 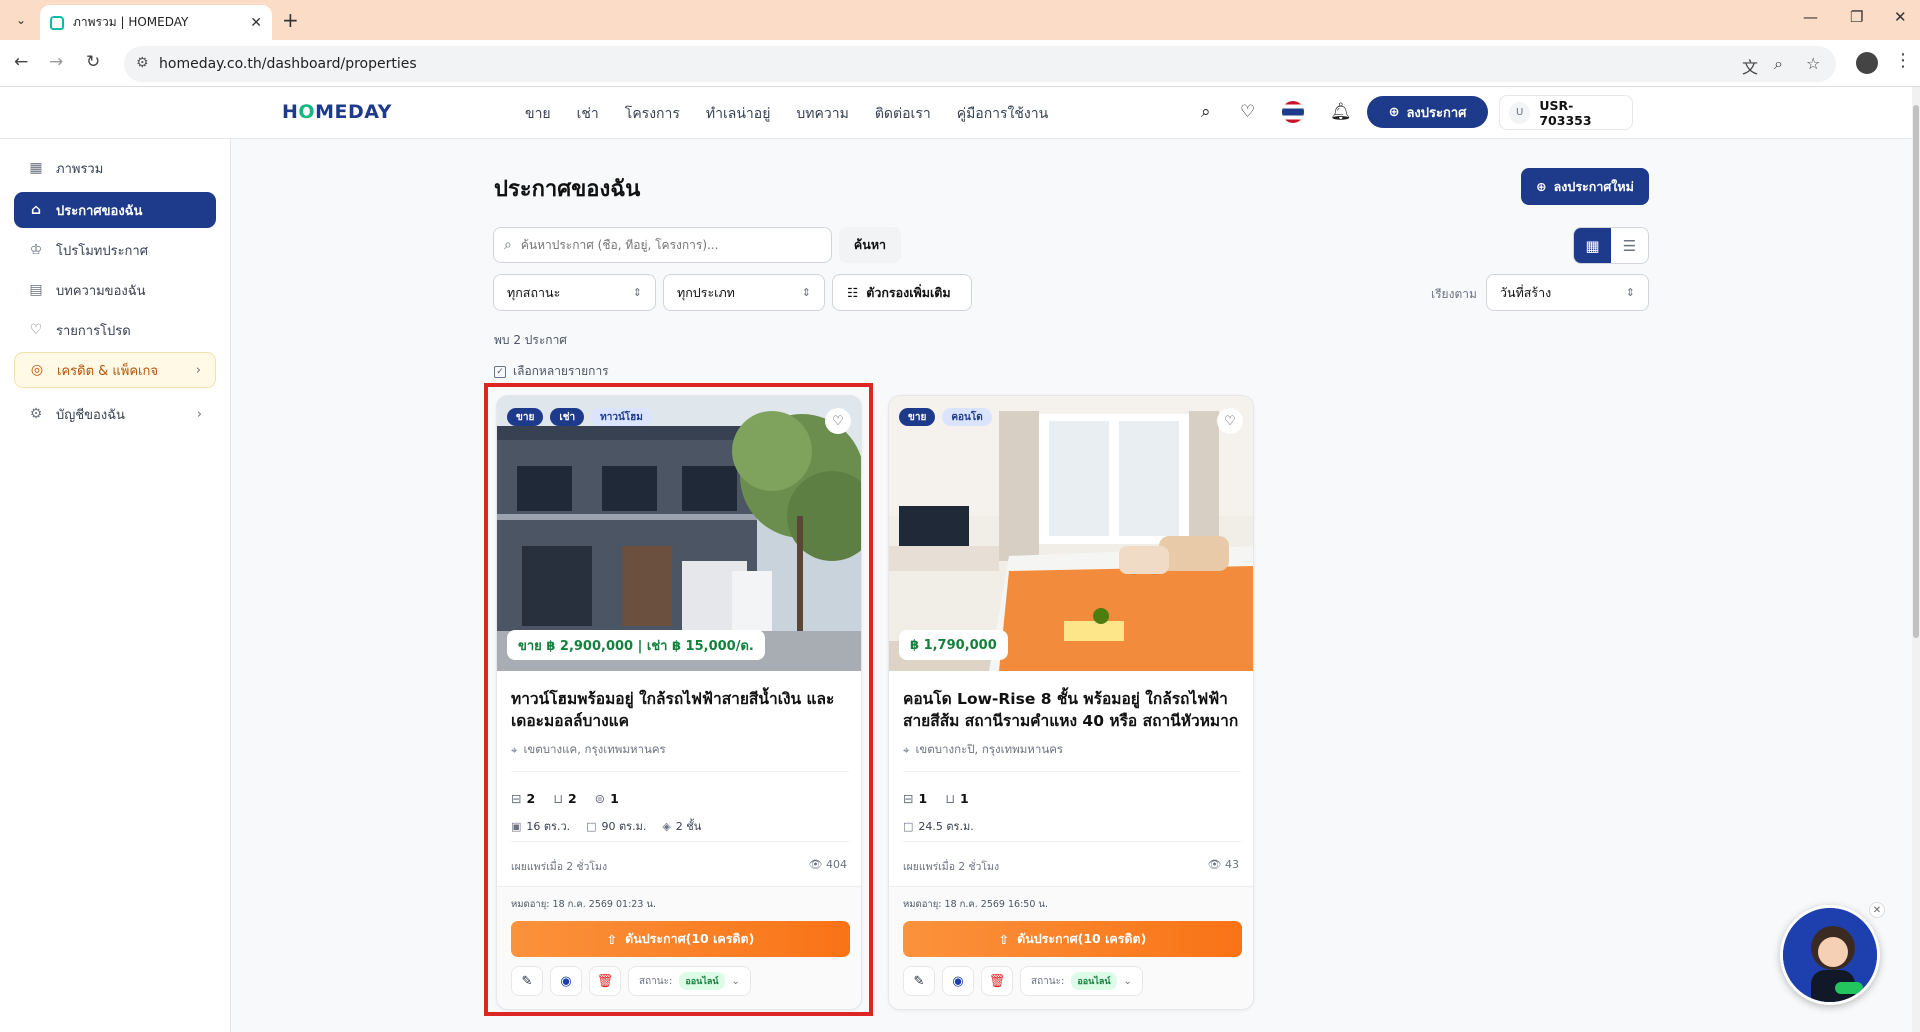 What do you see at coordinates (600, 798) in the screenshot?
I see `car-icon: ⊜` at bounding box center [600, 798].